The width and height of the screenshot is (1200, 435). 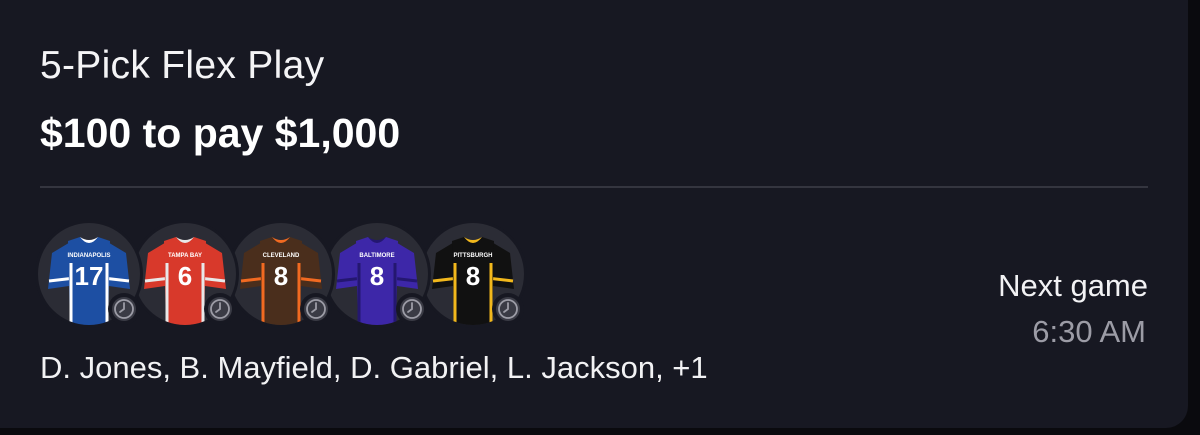 I want to click on jersey-team-name: BALTIMORE, so click(x=376, y=256).